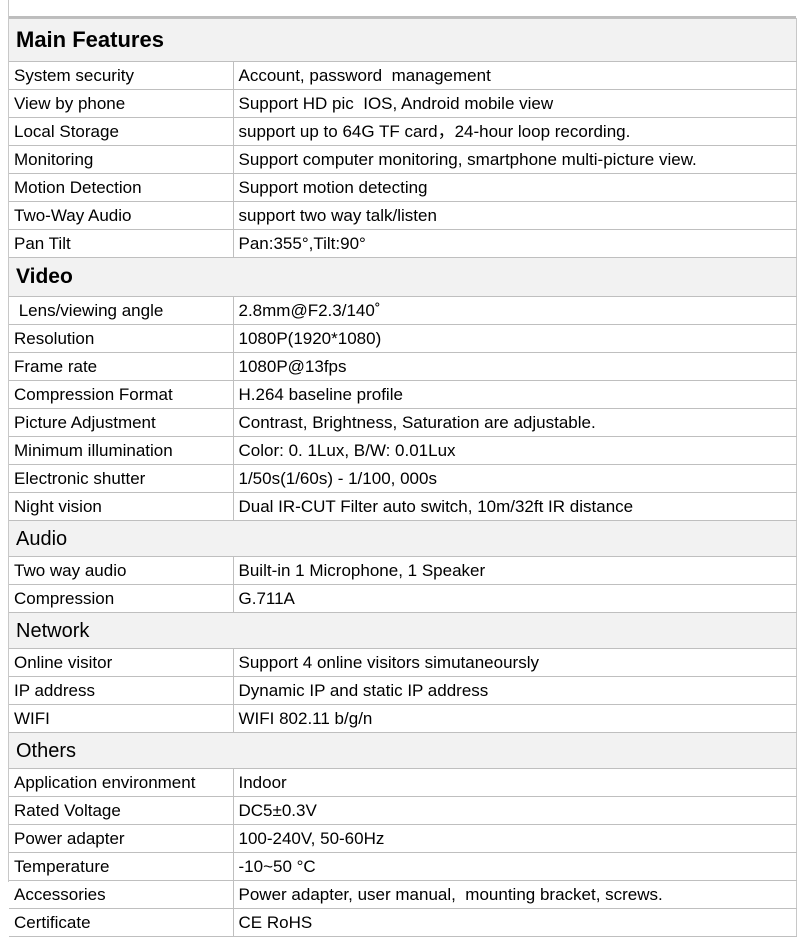 The height and width of the screenshot is (937, 807). What do you see at coordinates (121, 922) in the screenshot?
I see `spec-label: Certificate` at bounding box center [121, 922].